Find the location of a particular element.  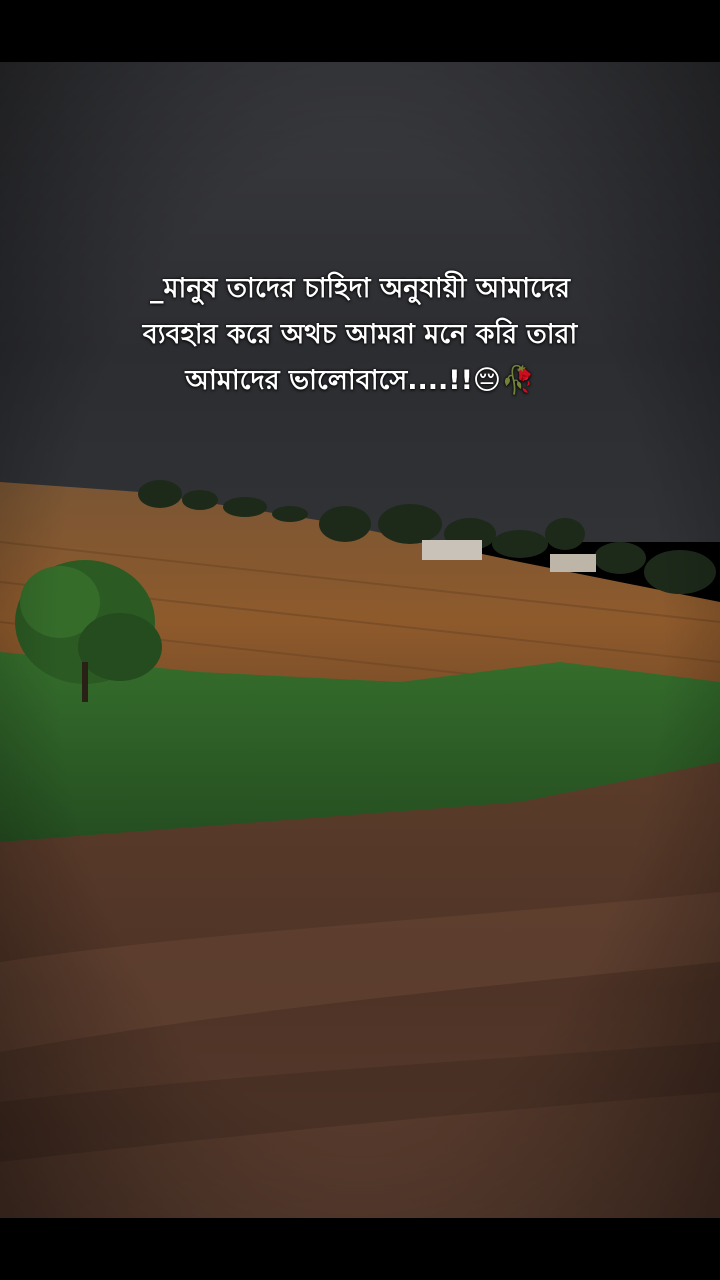

caption-line-2: ব্যবহার করে অথচ আমরা মনে করি তারা is located at coordinates (360, 334).